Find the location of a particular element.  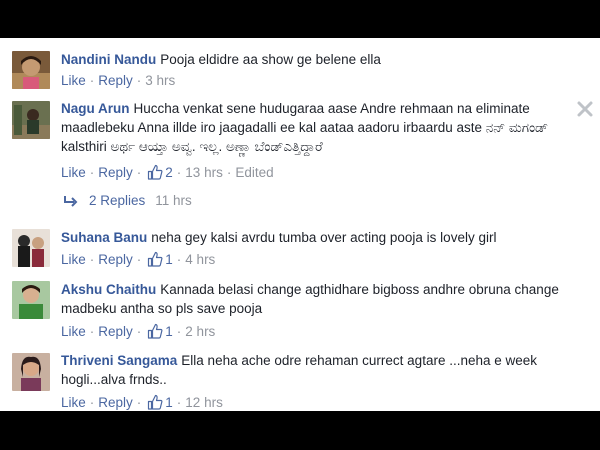

replies-time: 11 hrs is located at coordinates (173, 200).